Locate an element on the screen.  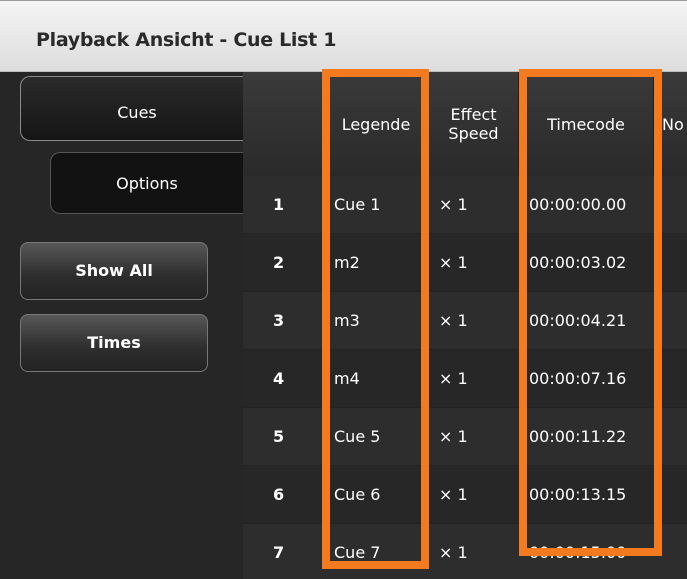
table-header: Legende Effect Speed Timecode No is located at coordinates (465, 124).